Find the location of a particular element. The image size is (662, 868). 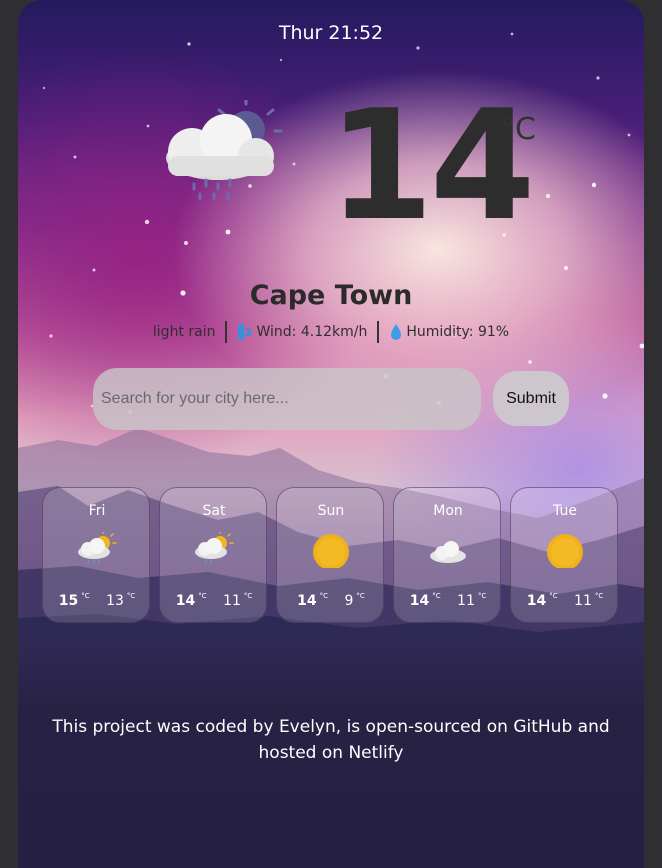

forecast-day-fri: Fri 15 °C 13 °C is located at coordinates (96, 555).